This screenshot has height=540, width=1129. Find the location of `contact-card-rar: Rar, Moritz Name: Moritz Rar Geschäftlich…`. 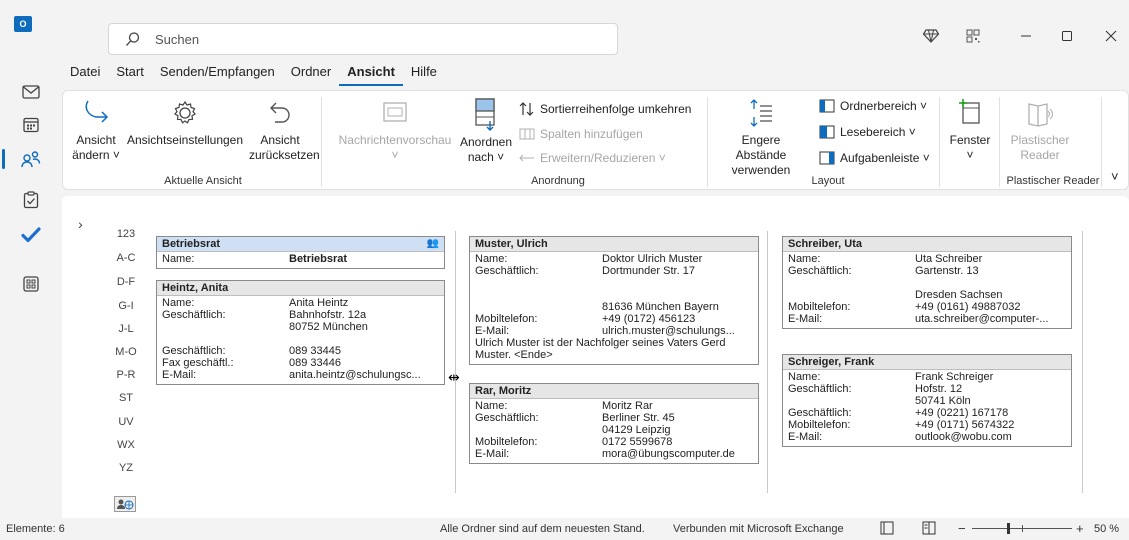

contact-card-rar: Rar, Moritz Name: Moritz Rar Geschäftlich… is located at coordinates (614, 423).